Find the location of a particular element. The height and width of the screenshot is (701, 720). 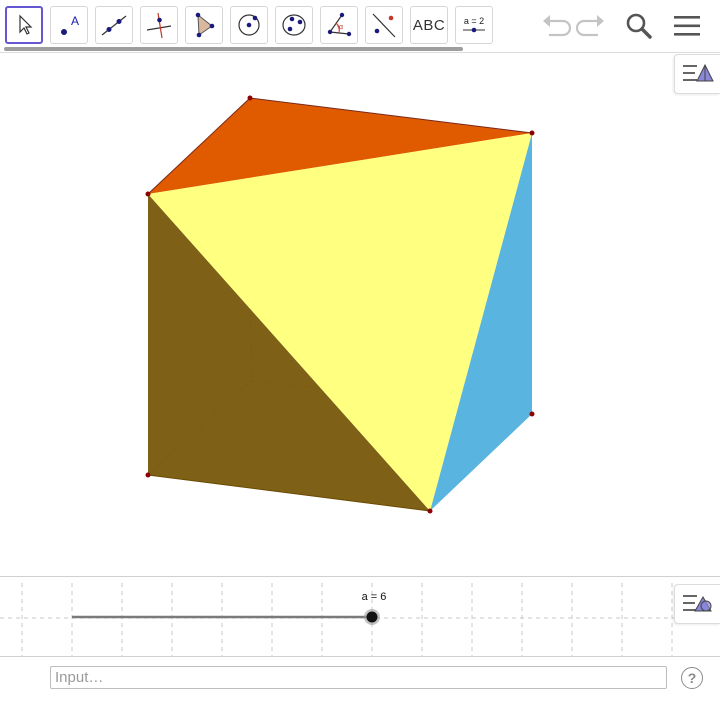

line-tool-button is located at coordinates (114, 25).